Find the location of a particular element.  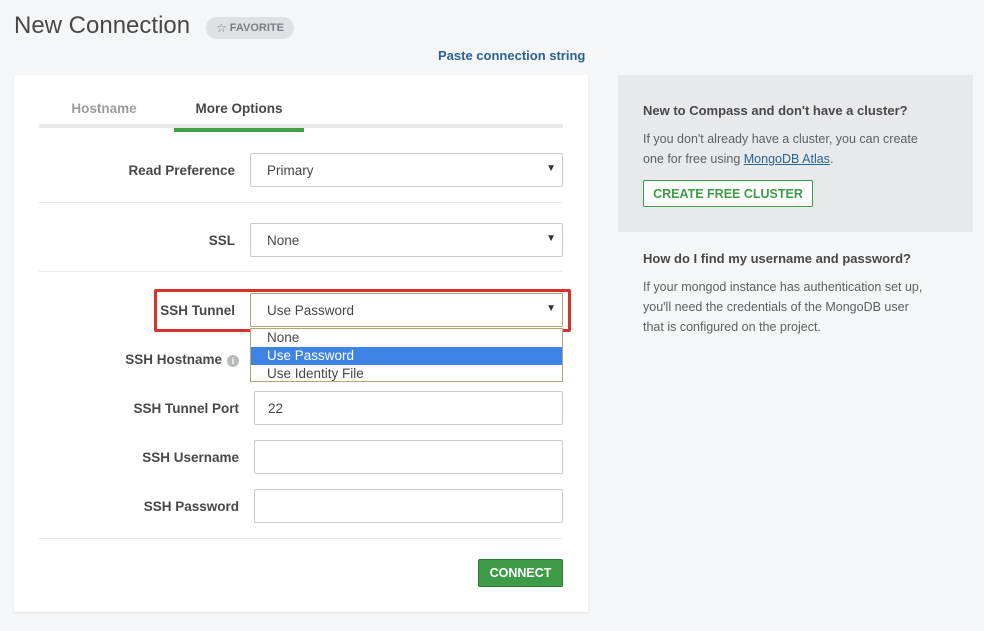

ssh-password-label: SSH Password is located at coordinates (191, 506).